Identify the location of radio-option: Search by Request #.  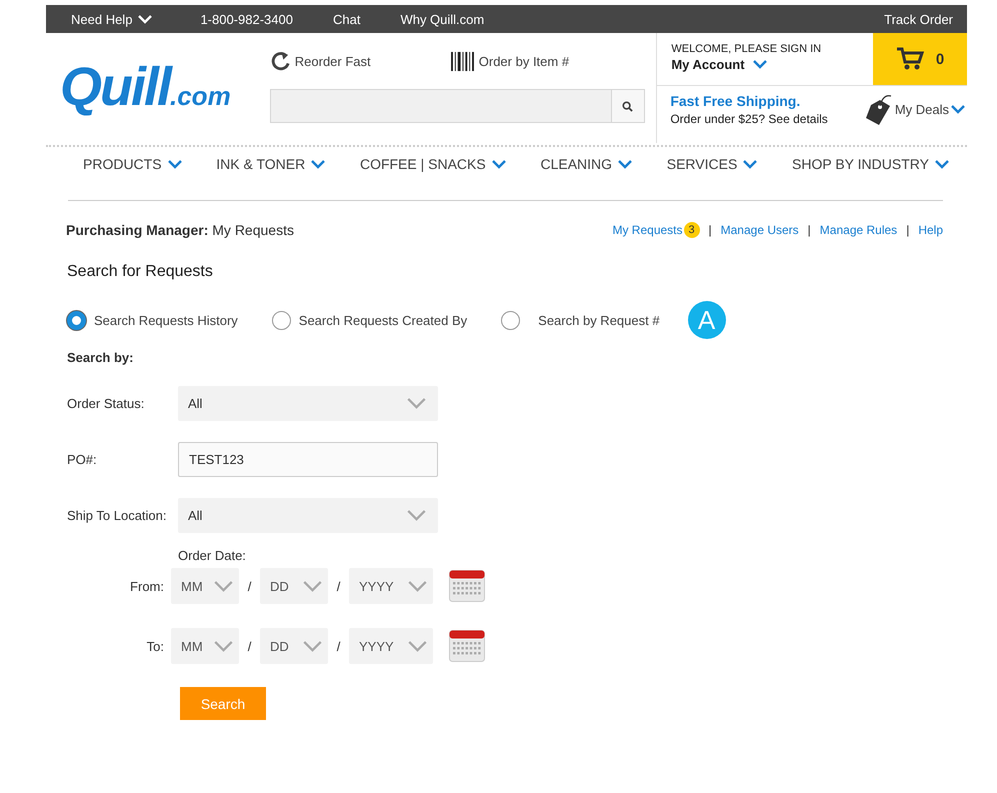
(580, 320).